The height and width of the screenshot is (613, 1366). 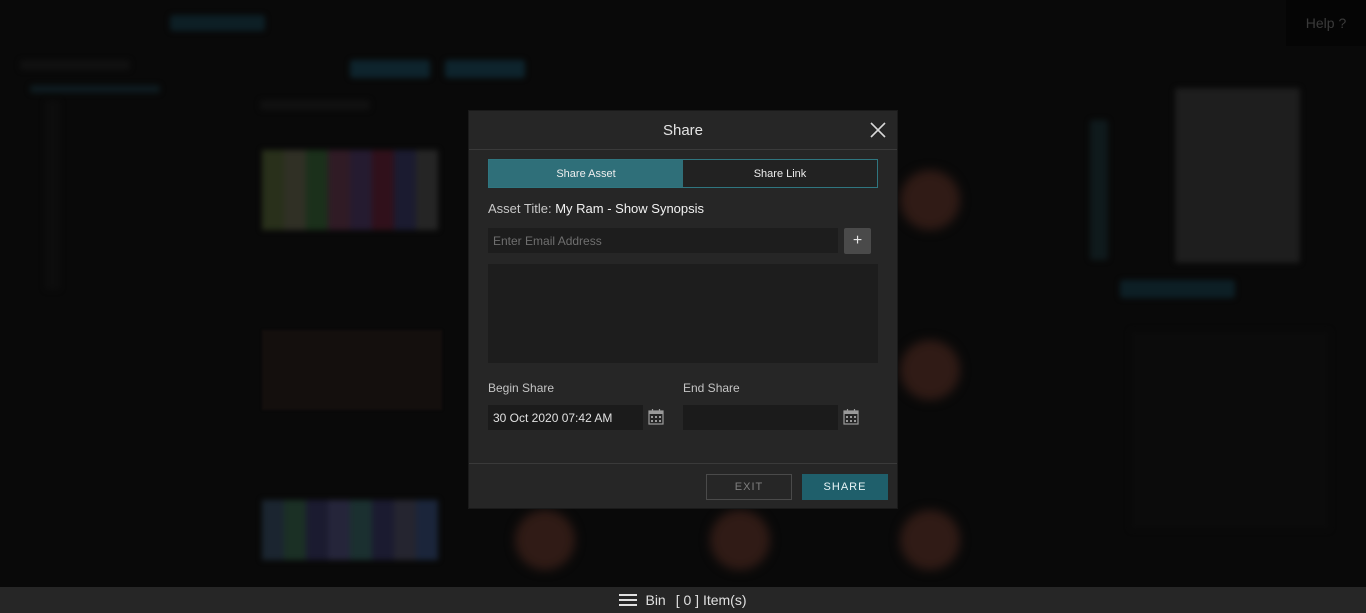 I want to click on tab-share-asset: Share Asset, so click(x=586, y=173).